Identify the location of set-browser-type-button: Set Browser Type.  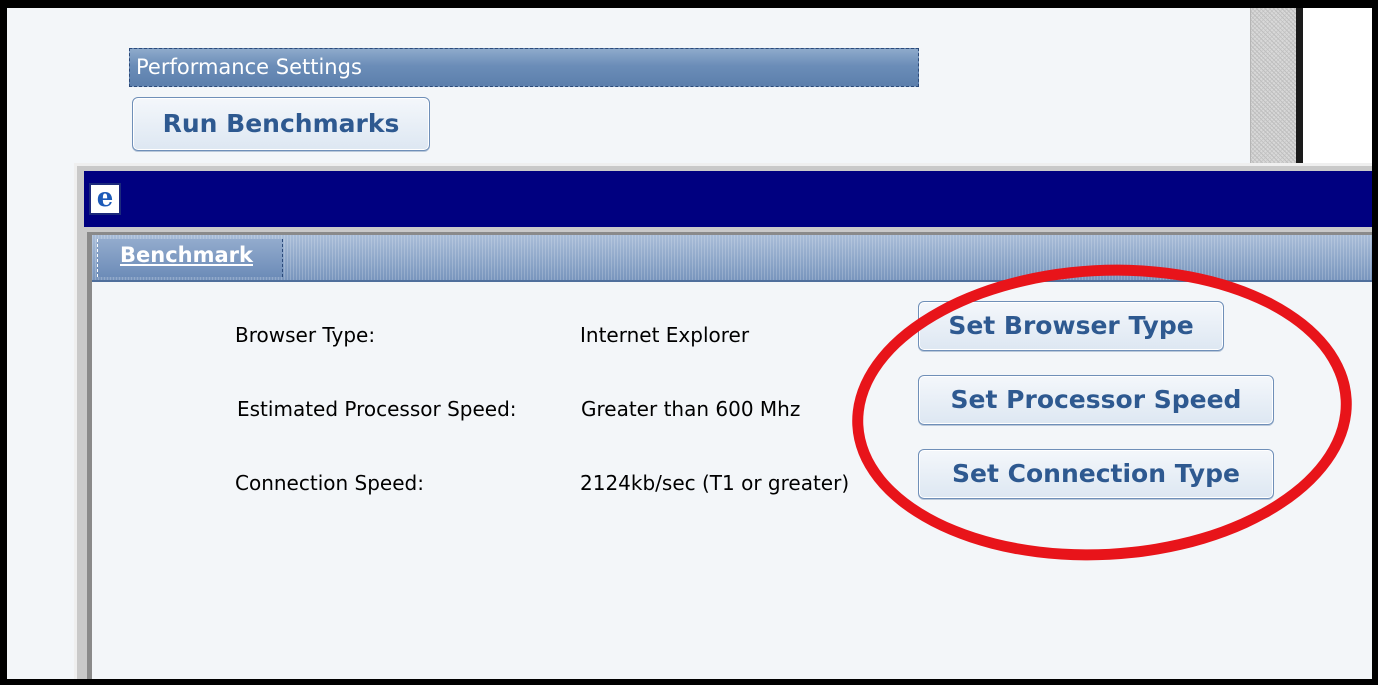
(1071, 326).